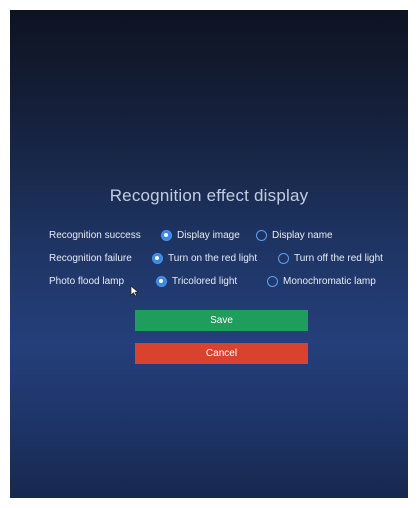 This screenshot has width=418, height=508. Describe the element at coordinates (213, 258) in the screenshot. I see `option-label: Turn on the red light` at that location.